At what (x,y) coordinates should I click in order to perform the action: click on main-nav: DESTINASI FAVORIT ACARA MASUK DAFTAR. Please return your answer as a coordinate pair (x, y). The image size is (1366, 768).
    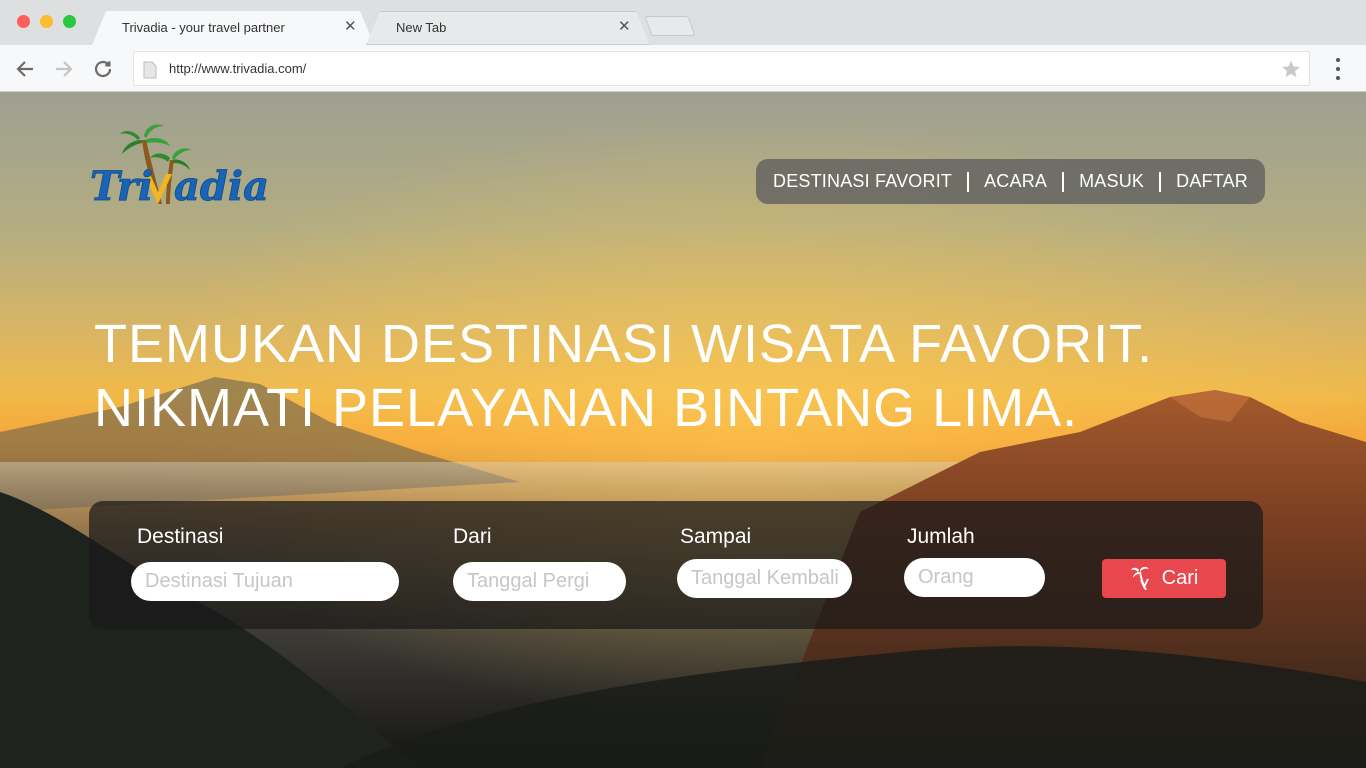
    Looking at the image, I should click on (1010, 181).